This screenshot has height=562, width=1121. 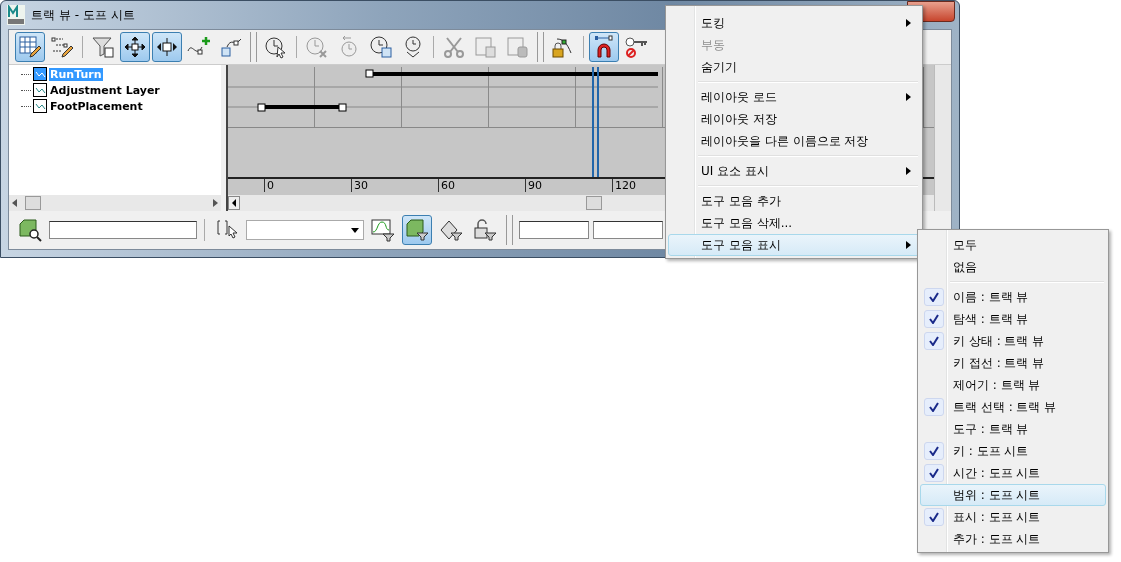 I want to click on move-arrows-icon, so click(x=135, y=47).